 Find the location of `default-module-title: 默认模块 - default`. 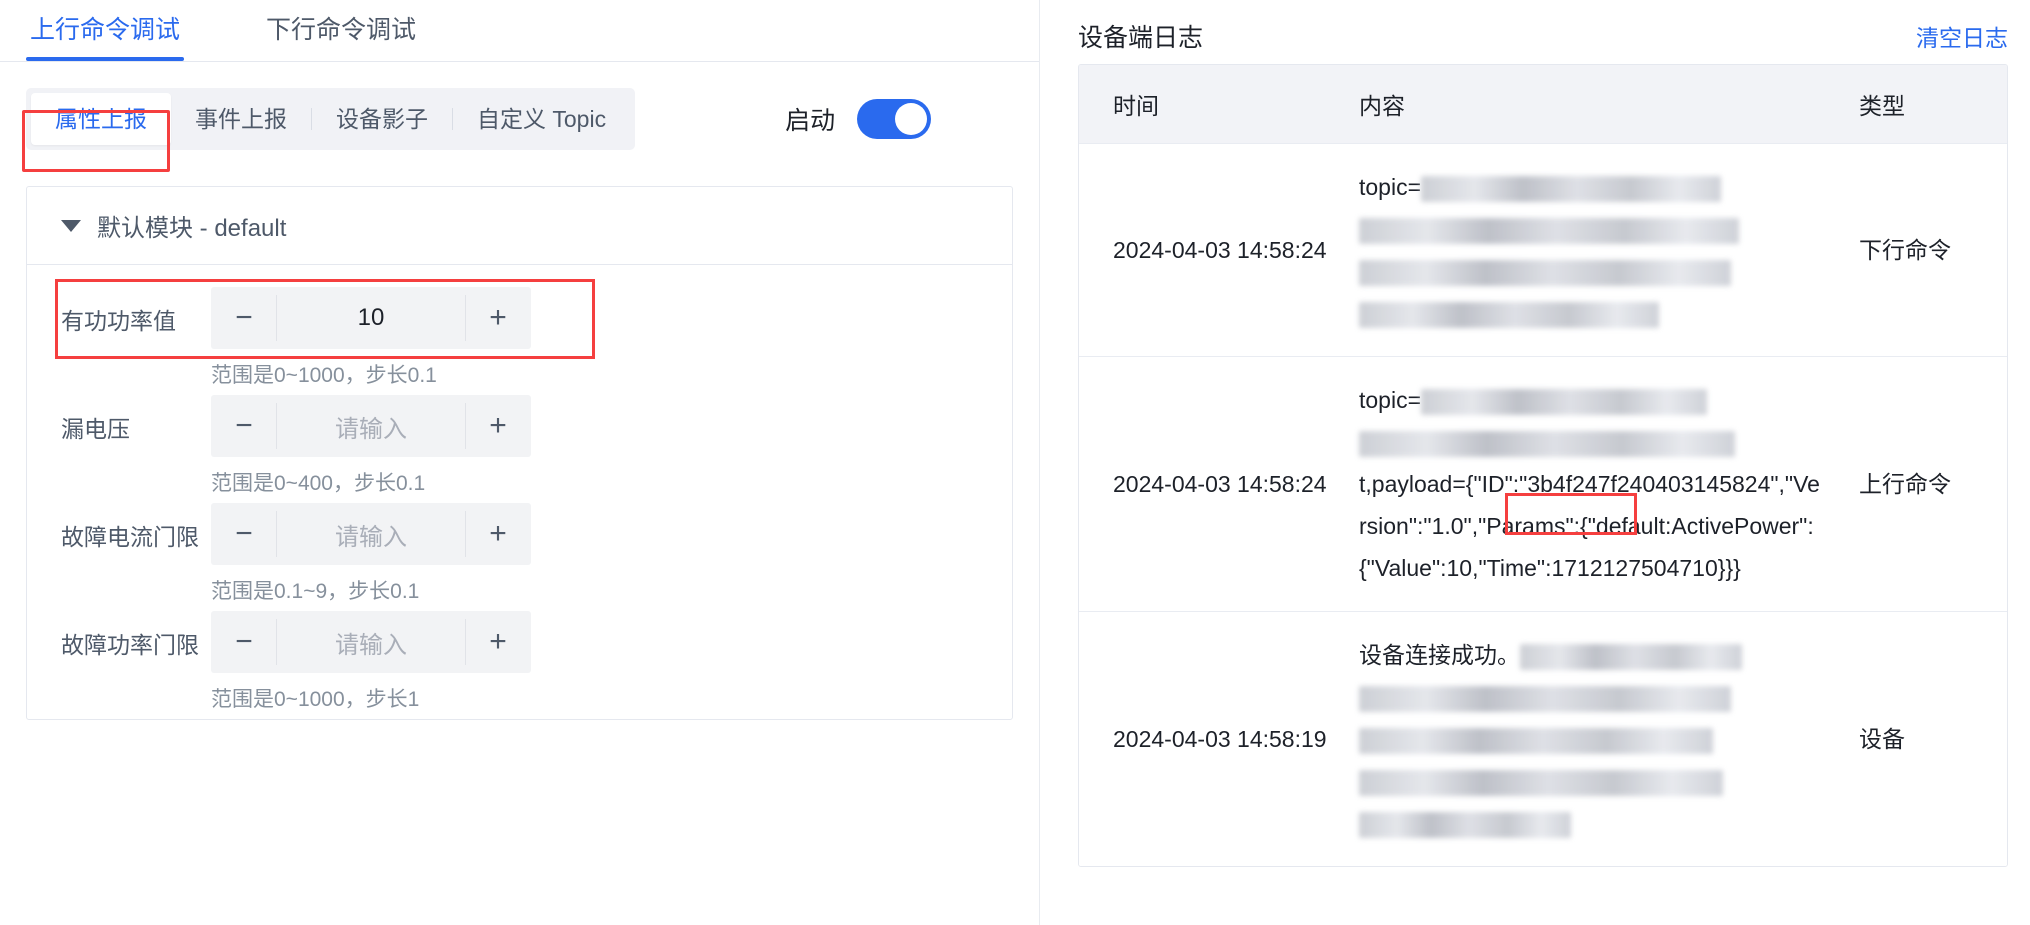

default-module-title: 默认模块 - default is located at coordinates (192, 228).